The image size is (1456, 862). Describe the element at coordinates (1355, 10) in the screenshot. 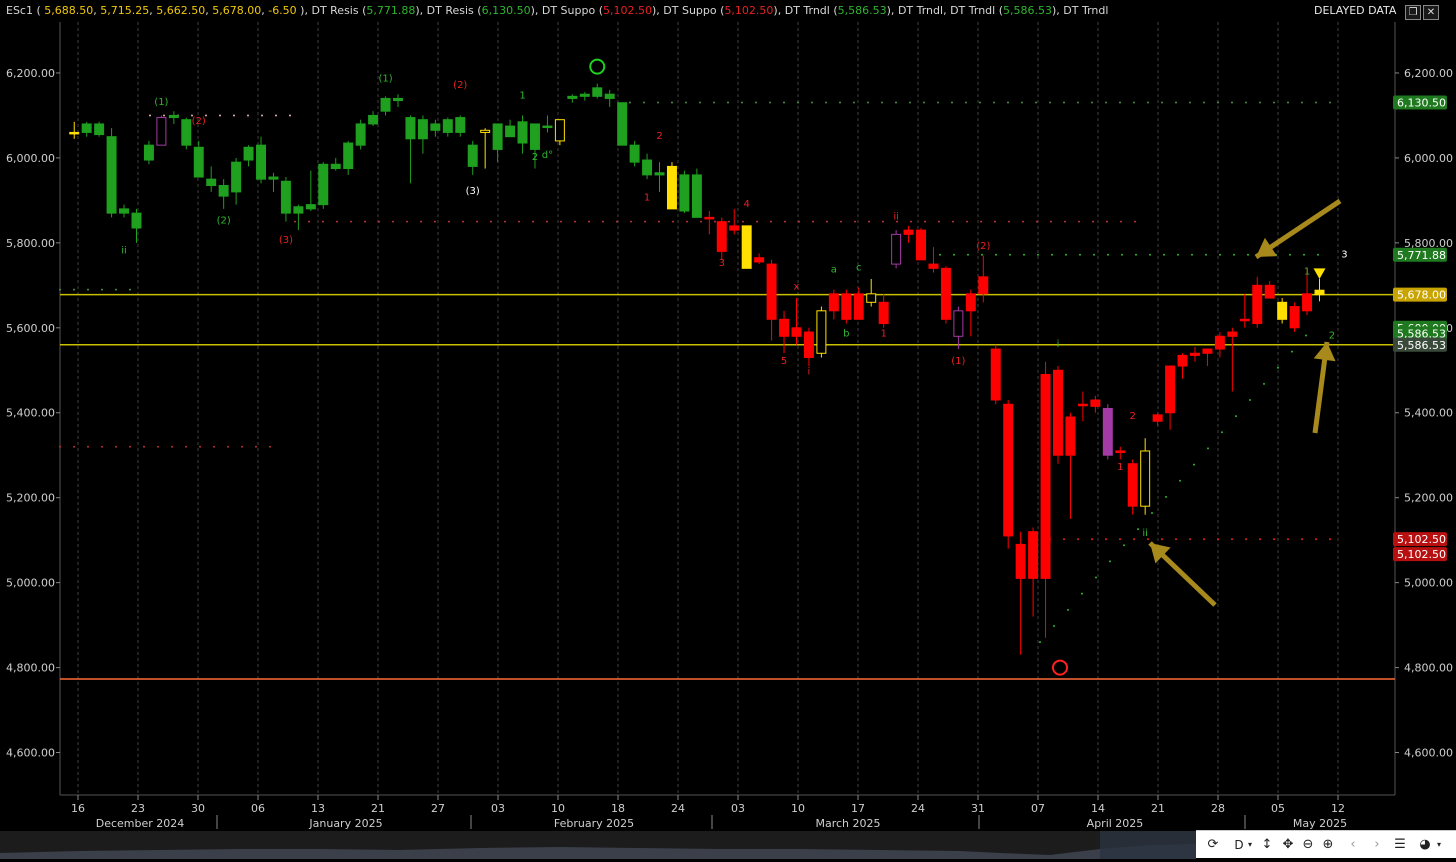

I see `delayed-data-label: DELAYED DATA` at that location.